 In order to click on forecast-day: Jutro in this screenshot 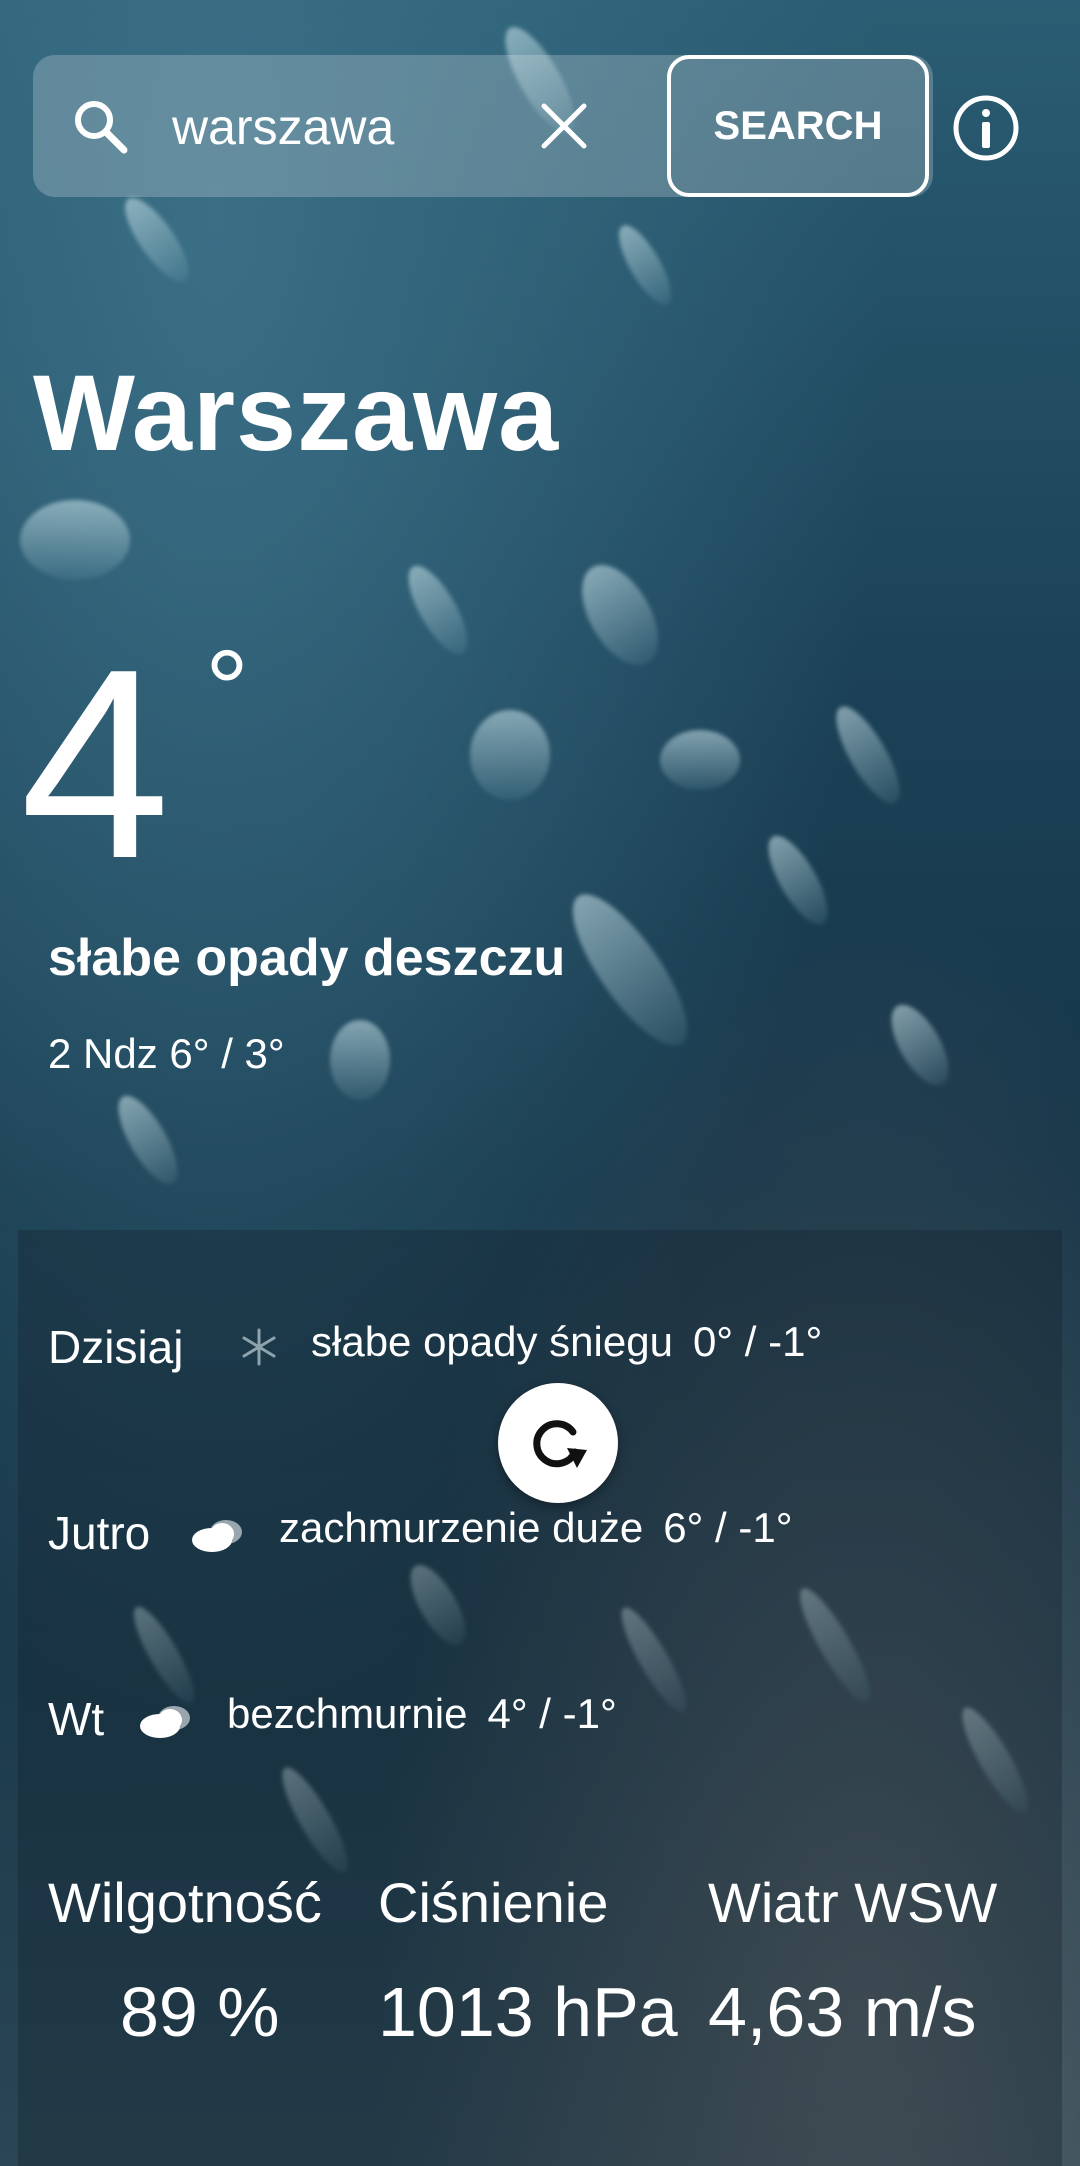, I will do `click(99, 1533)`.